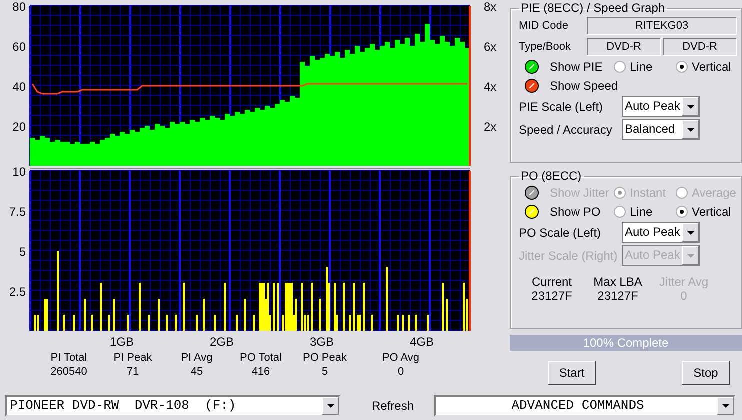 The width and height of the screenshot is (742, 420). Describe the element at coordinates (197, 358) in the screenshot. I see `stat-label: PI Avg` at that location.